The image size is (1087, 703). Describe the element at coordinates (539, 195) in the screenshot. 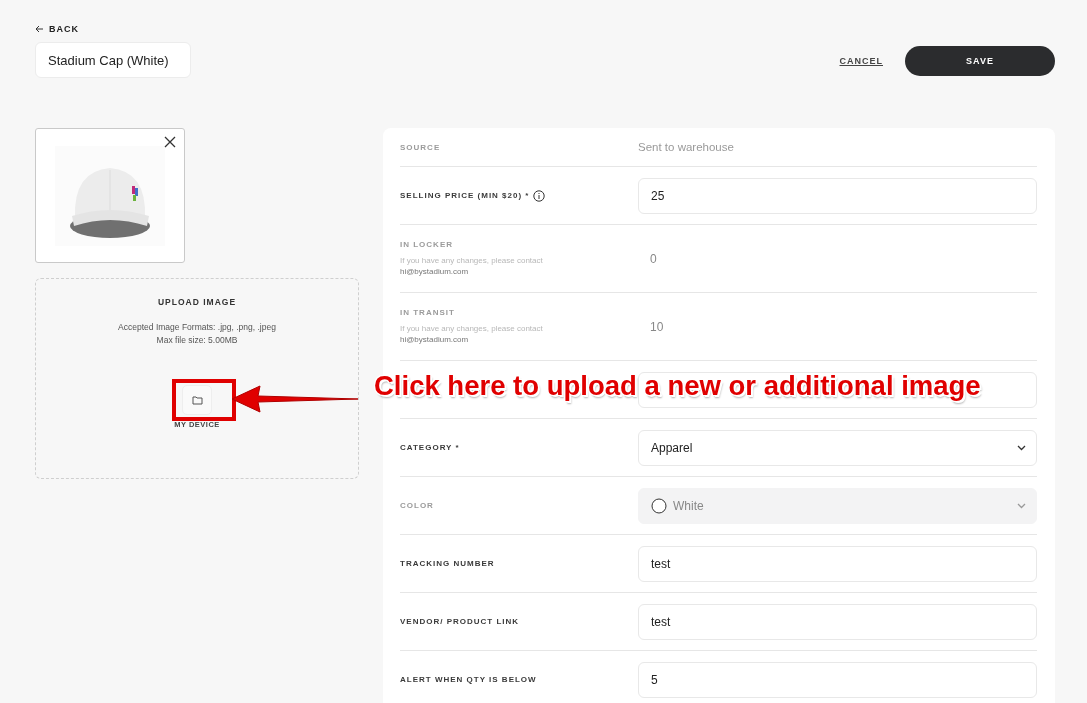

I see `info-icon` at that location.